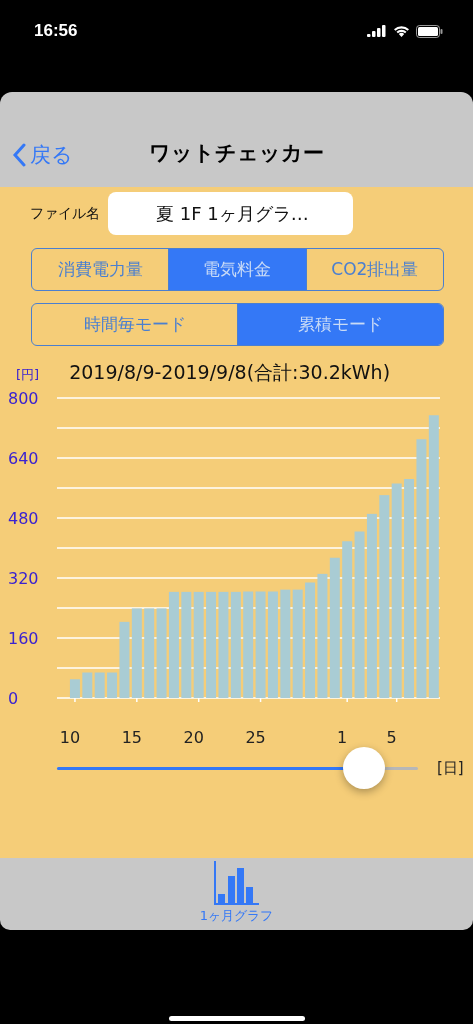 The height and width of the screenshot is (1024, 473). Describe the element at coordinates (401, 31) in the screenshot. I see `wifi-icon` at that location.